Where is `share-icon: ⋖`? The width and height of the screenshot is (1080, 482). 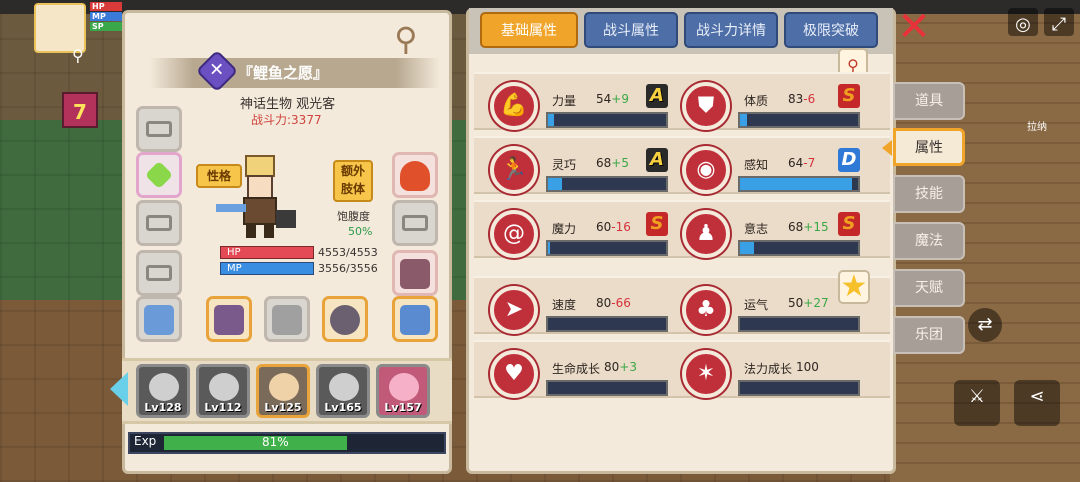 share-icon: ⋖ is located at coordinates (1037, 403).